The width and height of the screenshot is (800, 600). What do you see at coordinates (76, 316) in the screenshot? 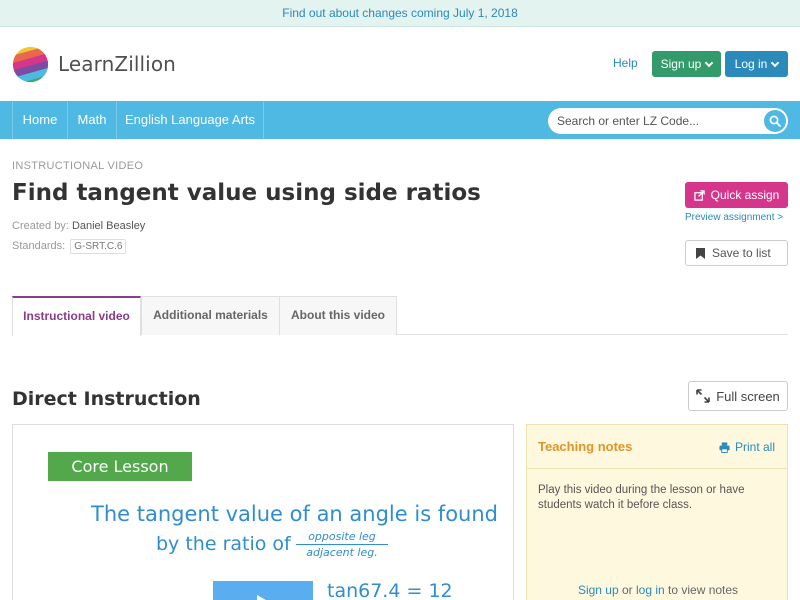
I see `tab-instructional-video: Instructional video` at bounding box center [76, 316].